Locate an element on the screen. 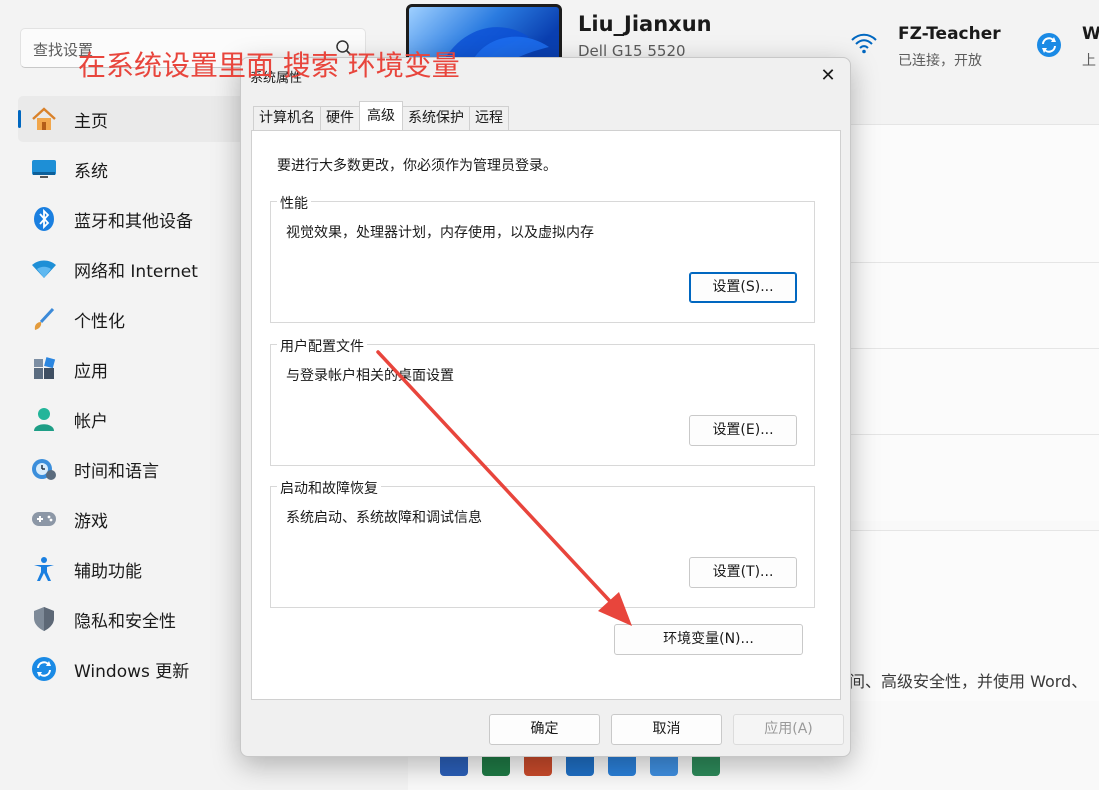 Image resolution: width=1099 pixels, height=790 pixels. cancel-button: 取消 is located at coordinates (666, 729).